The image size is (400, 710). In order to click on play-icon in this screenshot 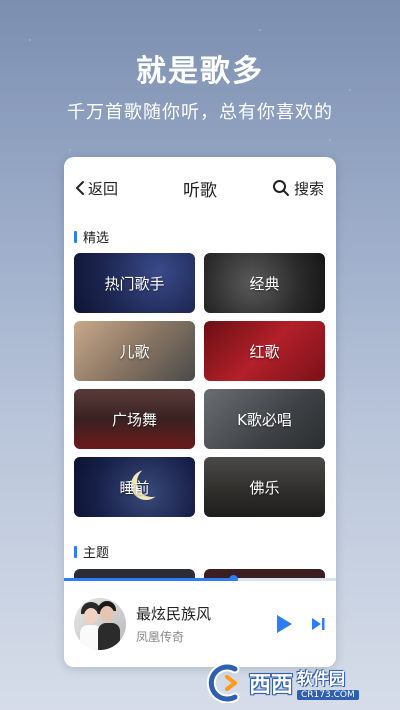, I will do `click(284, 624)`.